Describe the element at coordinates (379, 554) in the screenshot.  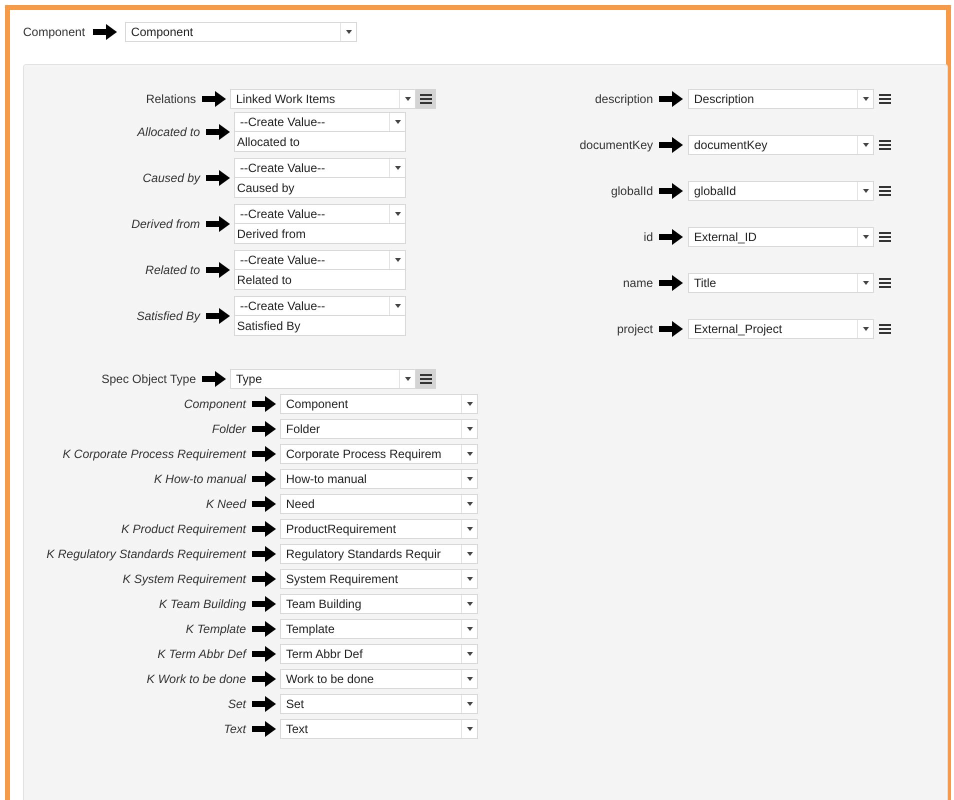
I see `dropdown: Regulatory Standards Requir` at that location.